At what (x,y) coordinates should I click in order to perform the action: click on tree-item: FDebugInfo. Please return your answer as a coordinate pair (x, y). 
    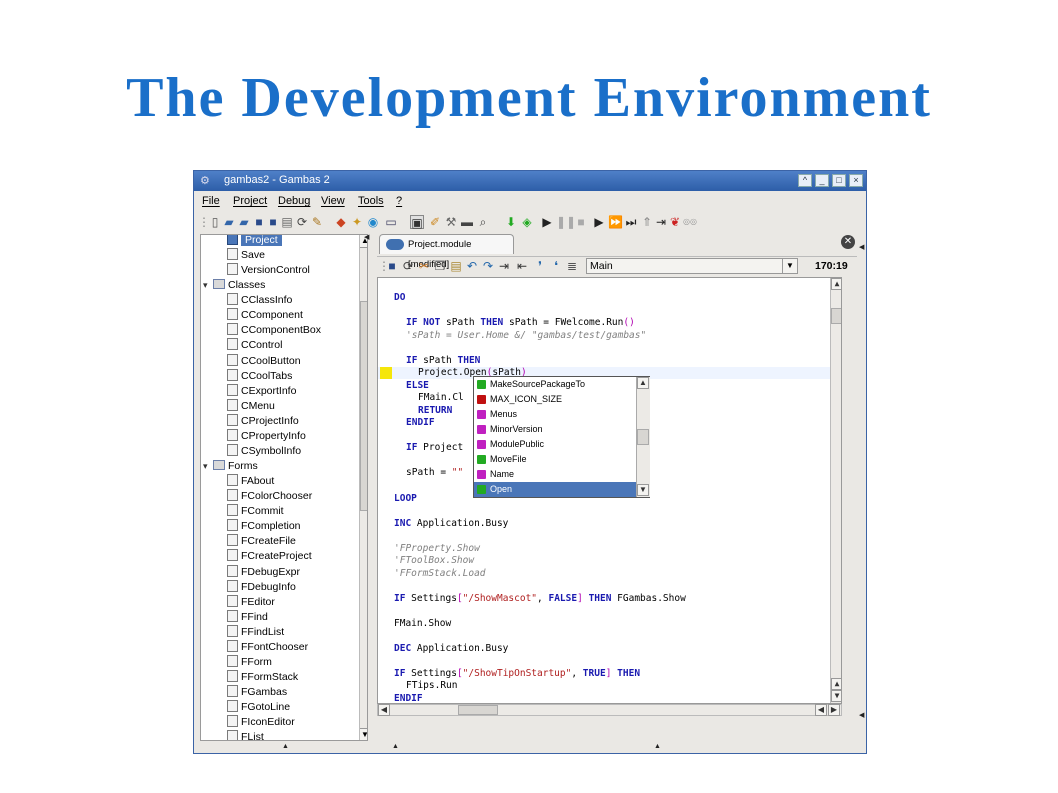
    Looking at the image, I should click on (297, 587).